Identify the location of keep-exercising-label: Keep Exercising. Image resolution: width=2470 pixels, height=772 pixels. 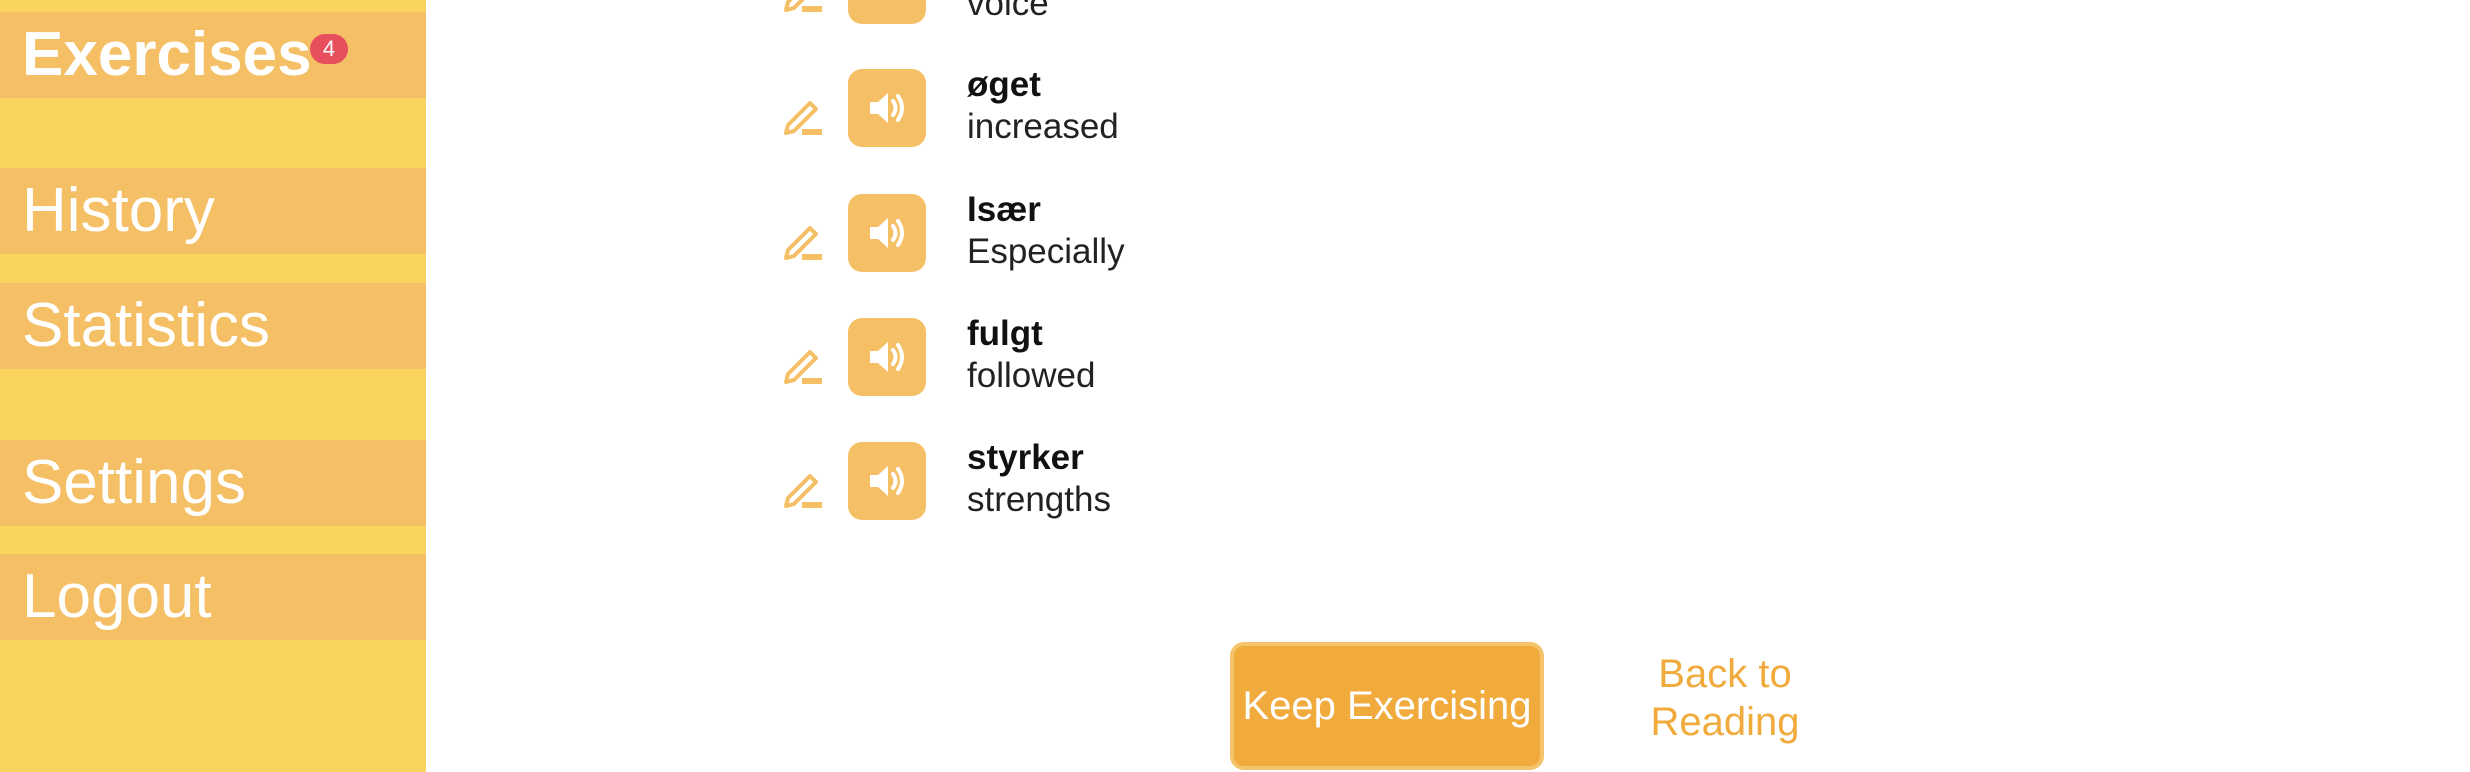
(1387, 706).